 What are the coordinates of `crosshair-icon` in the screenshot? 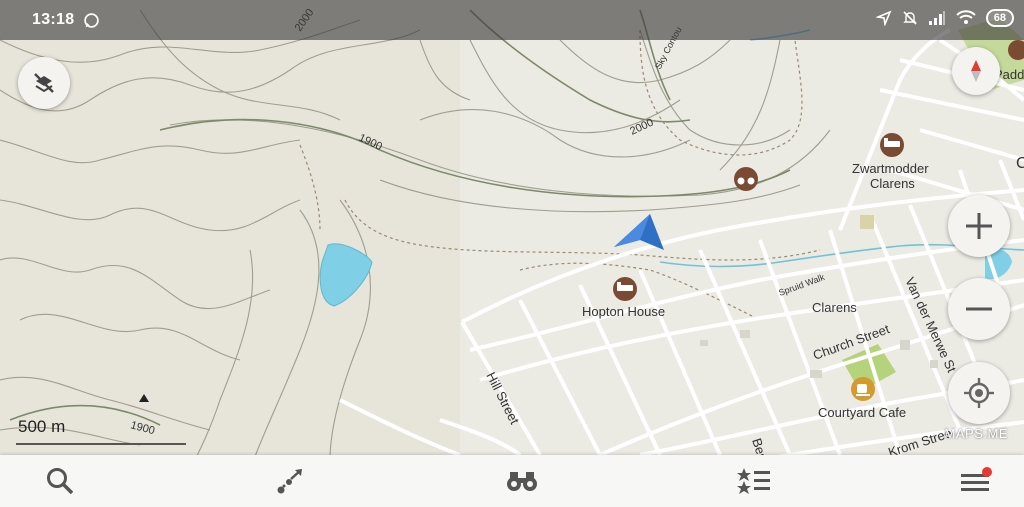 It's located at (979, 393).